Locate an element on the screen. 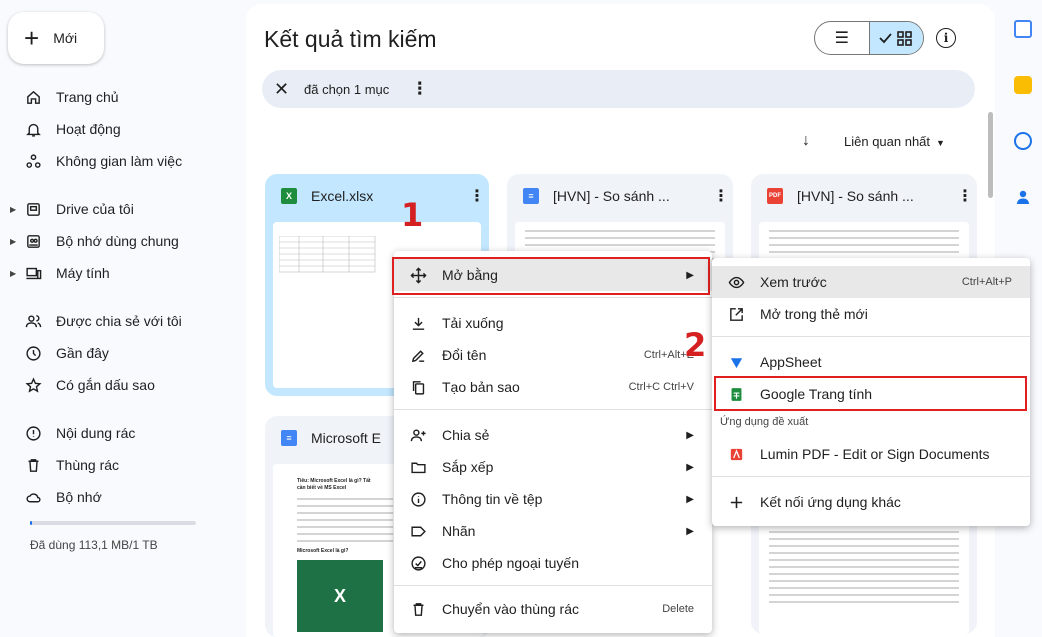  keep-icon is located at coordinates (1023, 85).